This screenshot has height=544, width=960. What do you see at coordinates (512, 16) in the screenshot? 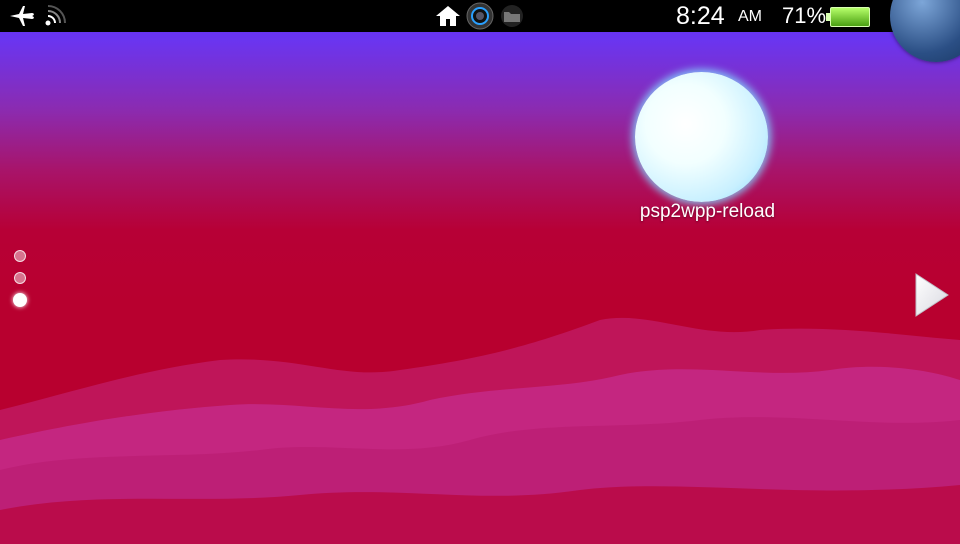
I see `folder-icon` at bounding box center [512, 16].